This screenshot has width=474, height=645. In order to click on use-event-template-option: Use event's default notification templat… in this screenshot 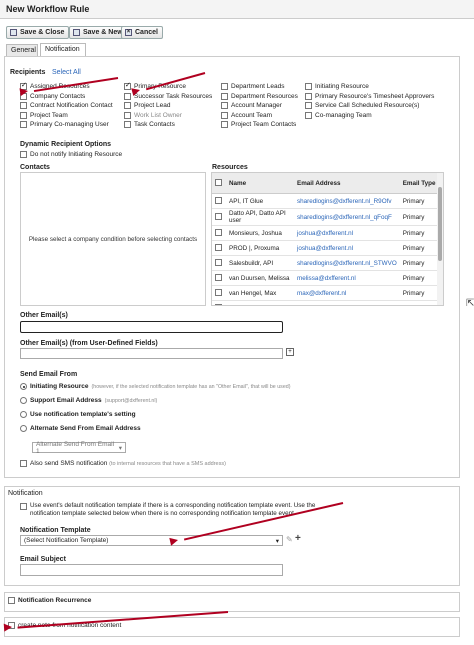, I will do `click(170, 509)`.